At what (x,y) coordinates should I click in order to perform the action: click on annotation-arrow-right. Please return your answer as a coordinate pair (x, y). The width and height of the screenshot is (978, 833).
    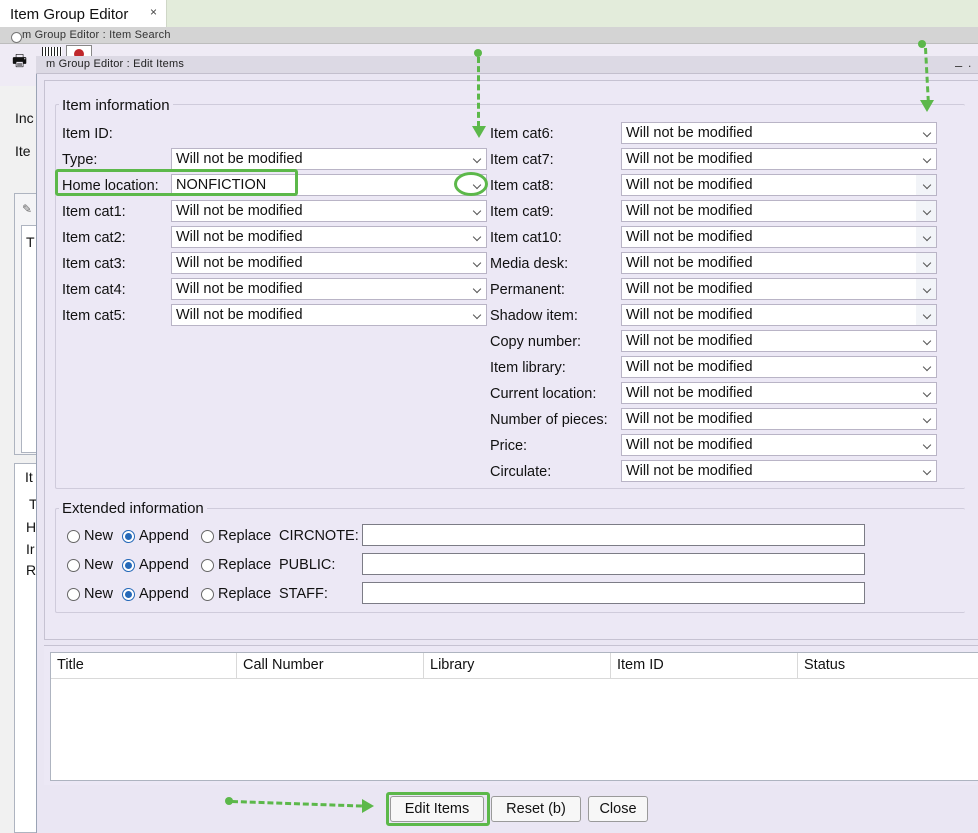
    Looking at the image, I should click on (368, 806).